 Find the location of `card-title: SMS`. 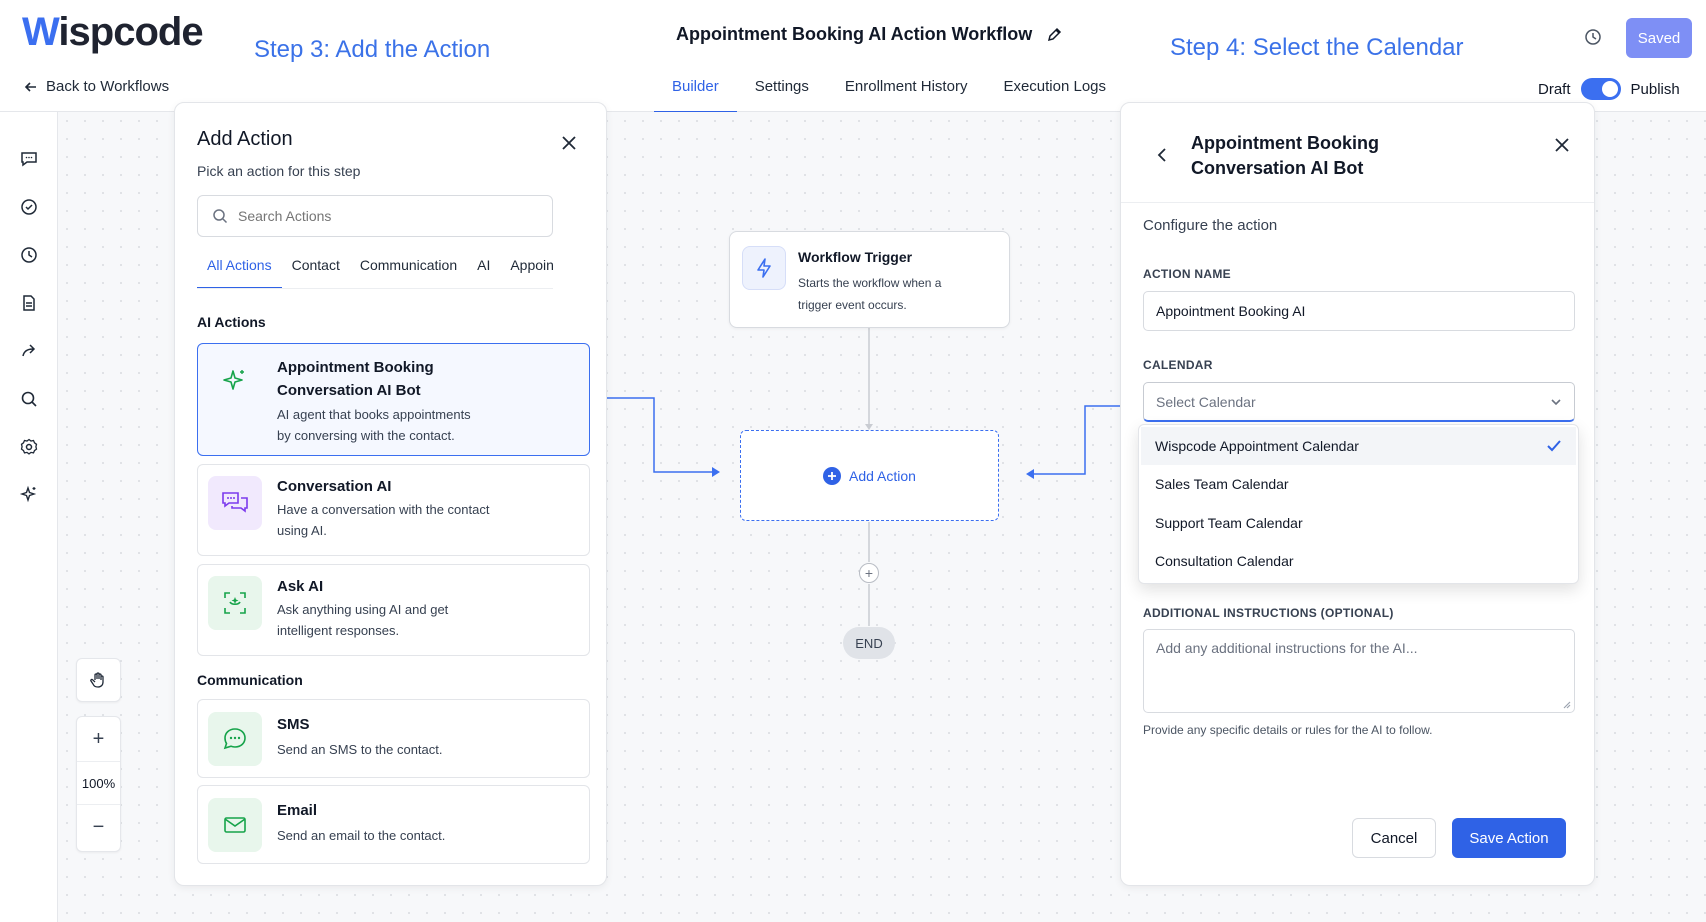

card-title: SMS is located at coordinates (293, 724).